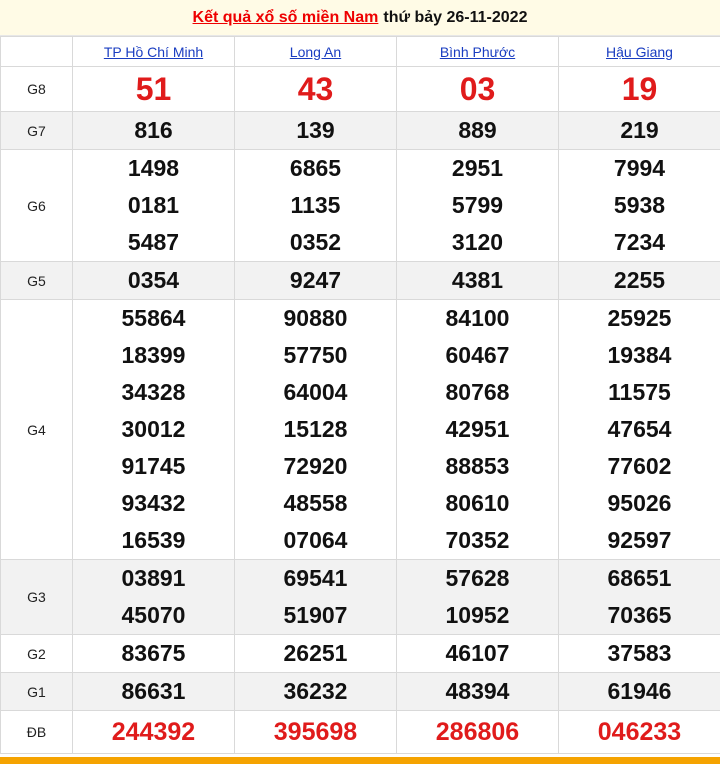 This screenshot has height=764, width=720. What do you see at coordinates (153, 355) in the screenshot?
I see `prize-number: 18399` at bounding box center [153, 355].